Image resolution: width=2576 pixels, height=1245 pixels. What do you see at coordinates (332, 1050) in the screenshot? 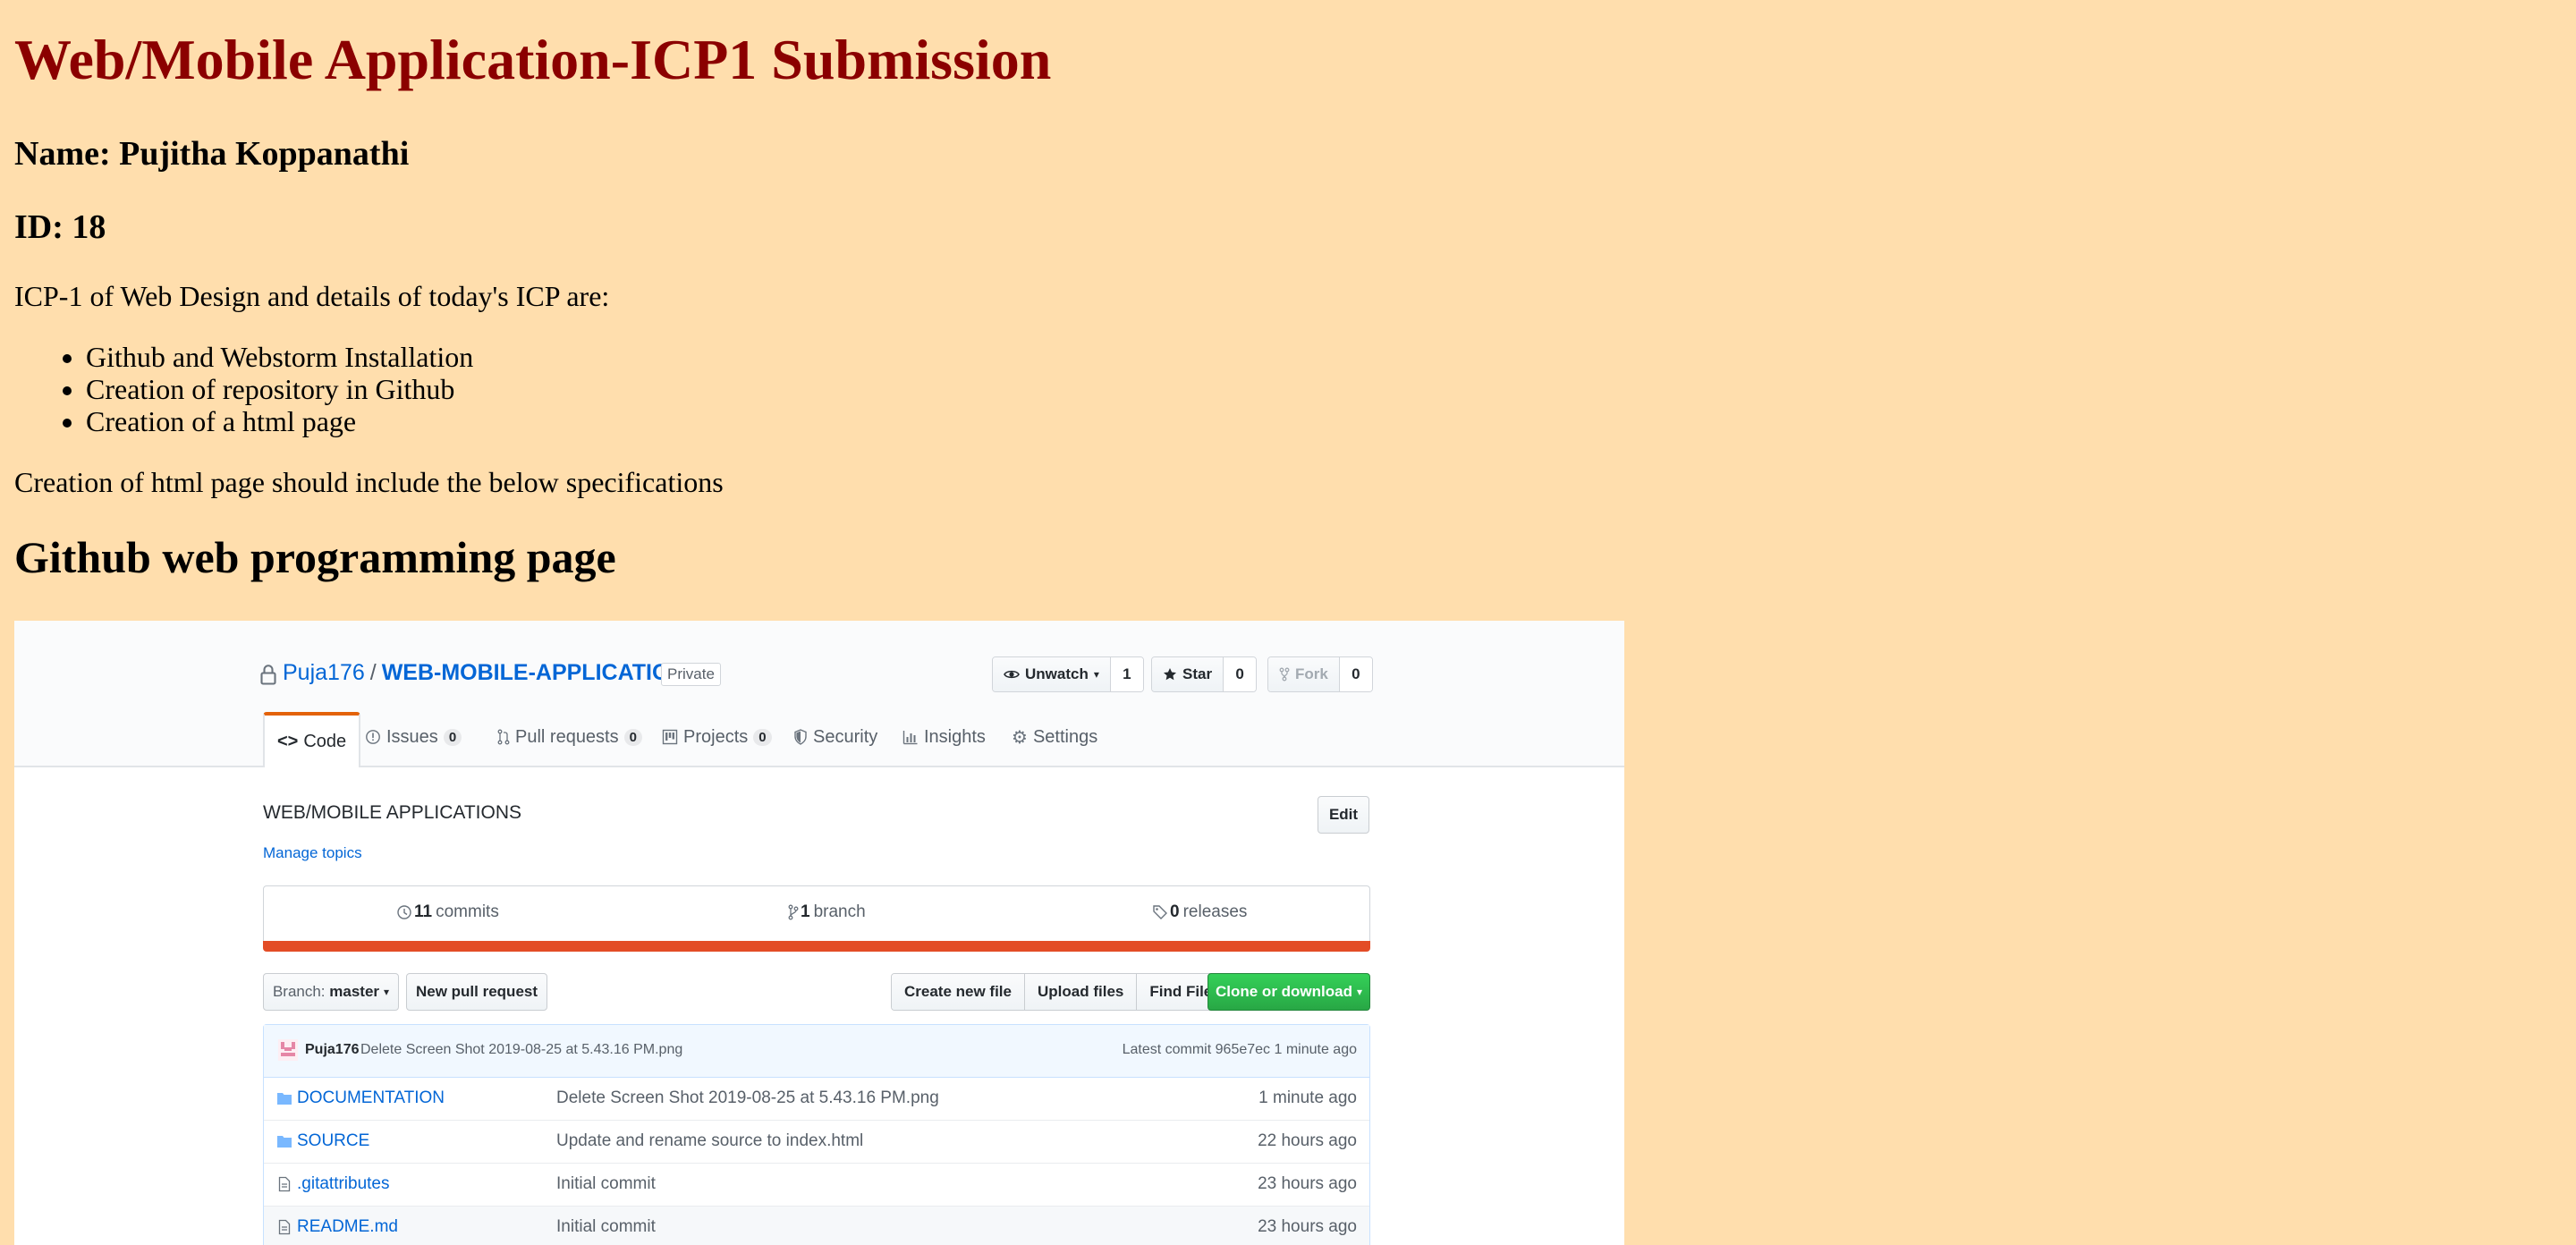
I see `commit-author-link: Puja176` at bounding box center [332, 1050].